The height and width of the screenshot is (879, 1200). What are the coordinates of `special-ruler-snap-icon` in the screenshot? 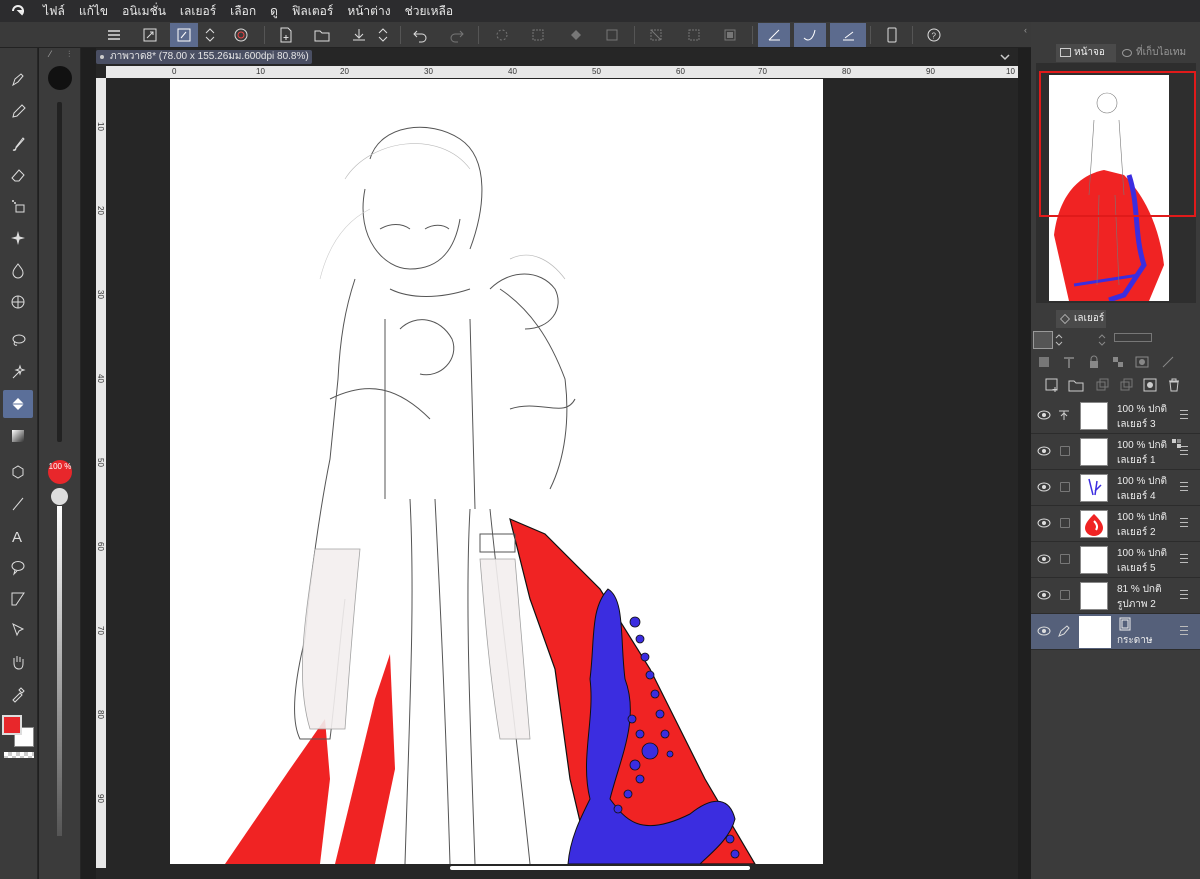 It's located at (810, 35).